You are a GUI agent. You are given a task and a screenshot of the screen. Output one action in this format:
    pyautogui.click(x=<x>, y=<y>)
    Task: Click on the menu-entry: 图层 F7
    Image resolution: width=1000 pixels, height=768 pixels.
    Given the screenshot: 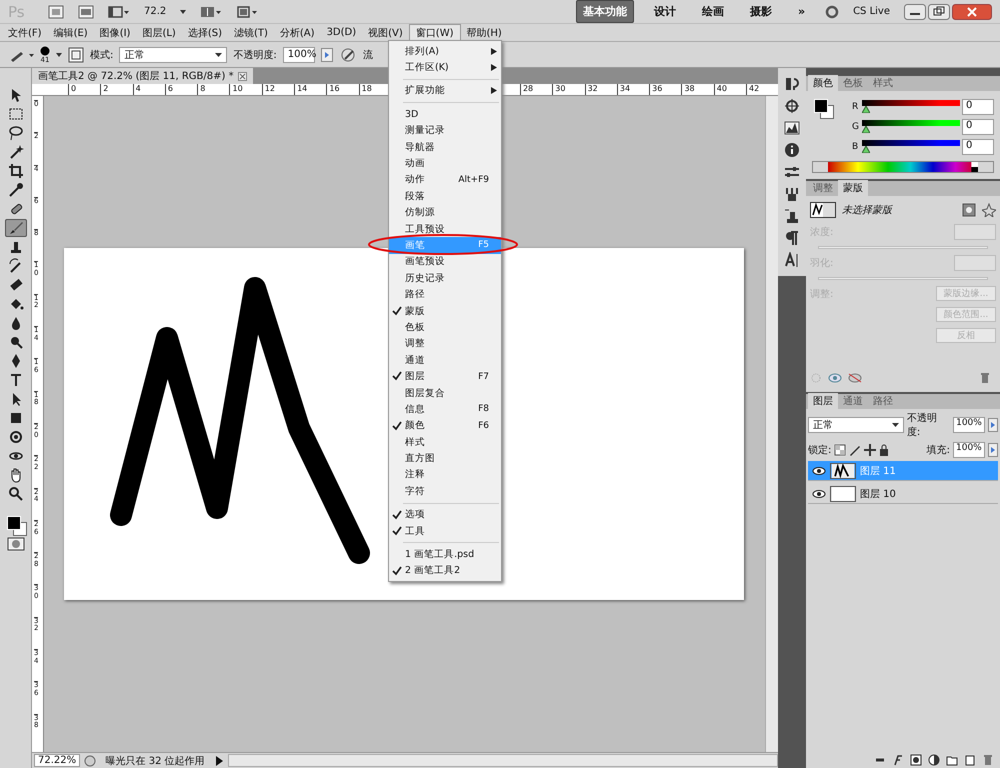 What is the action you would take?
    pyautogui.click(x=445, y=376)
    